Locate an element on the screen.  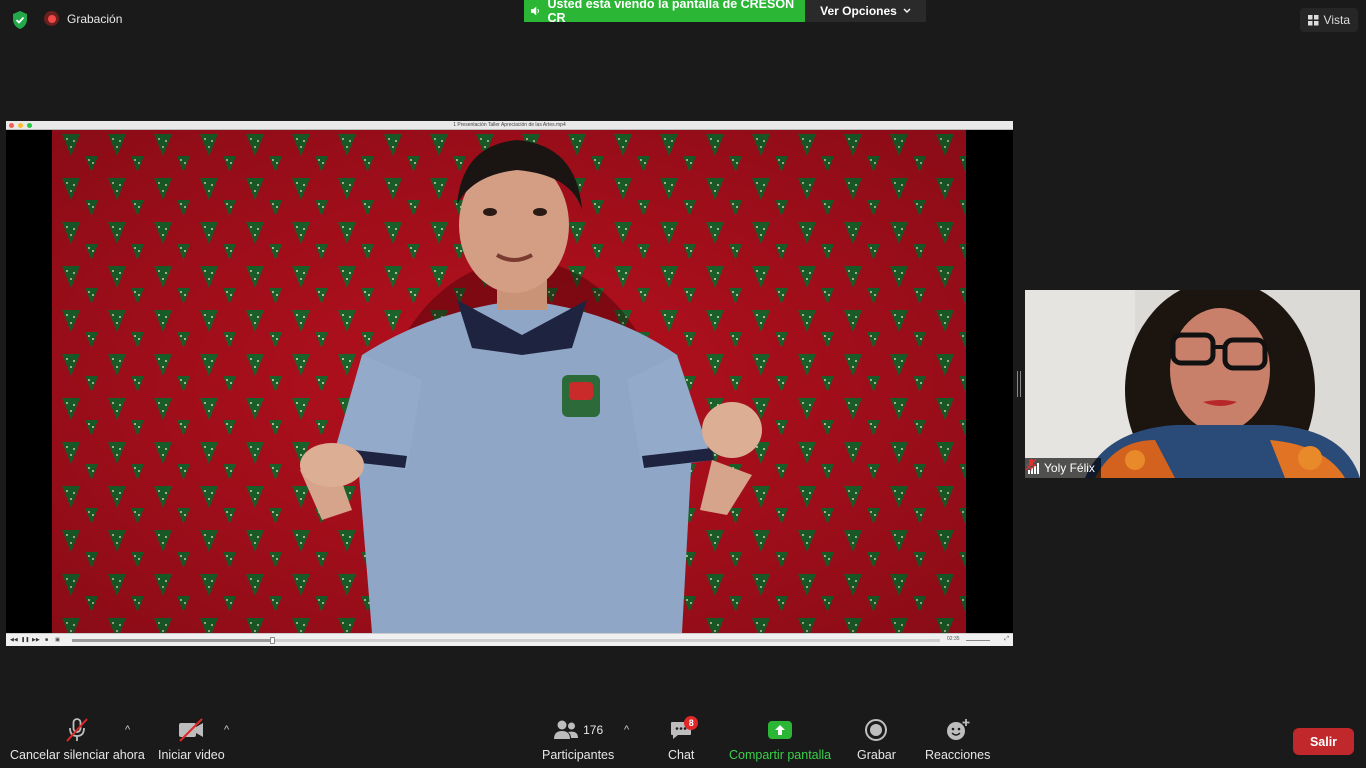
fast-forward-icon: ▶▶ is located at coordinates (36, 640).